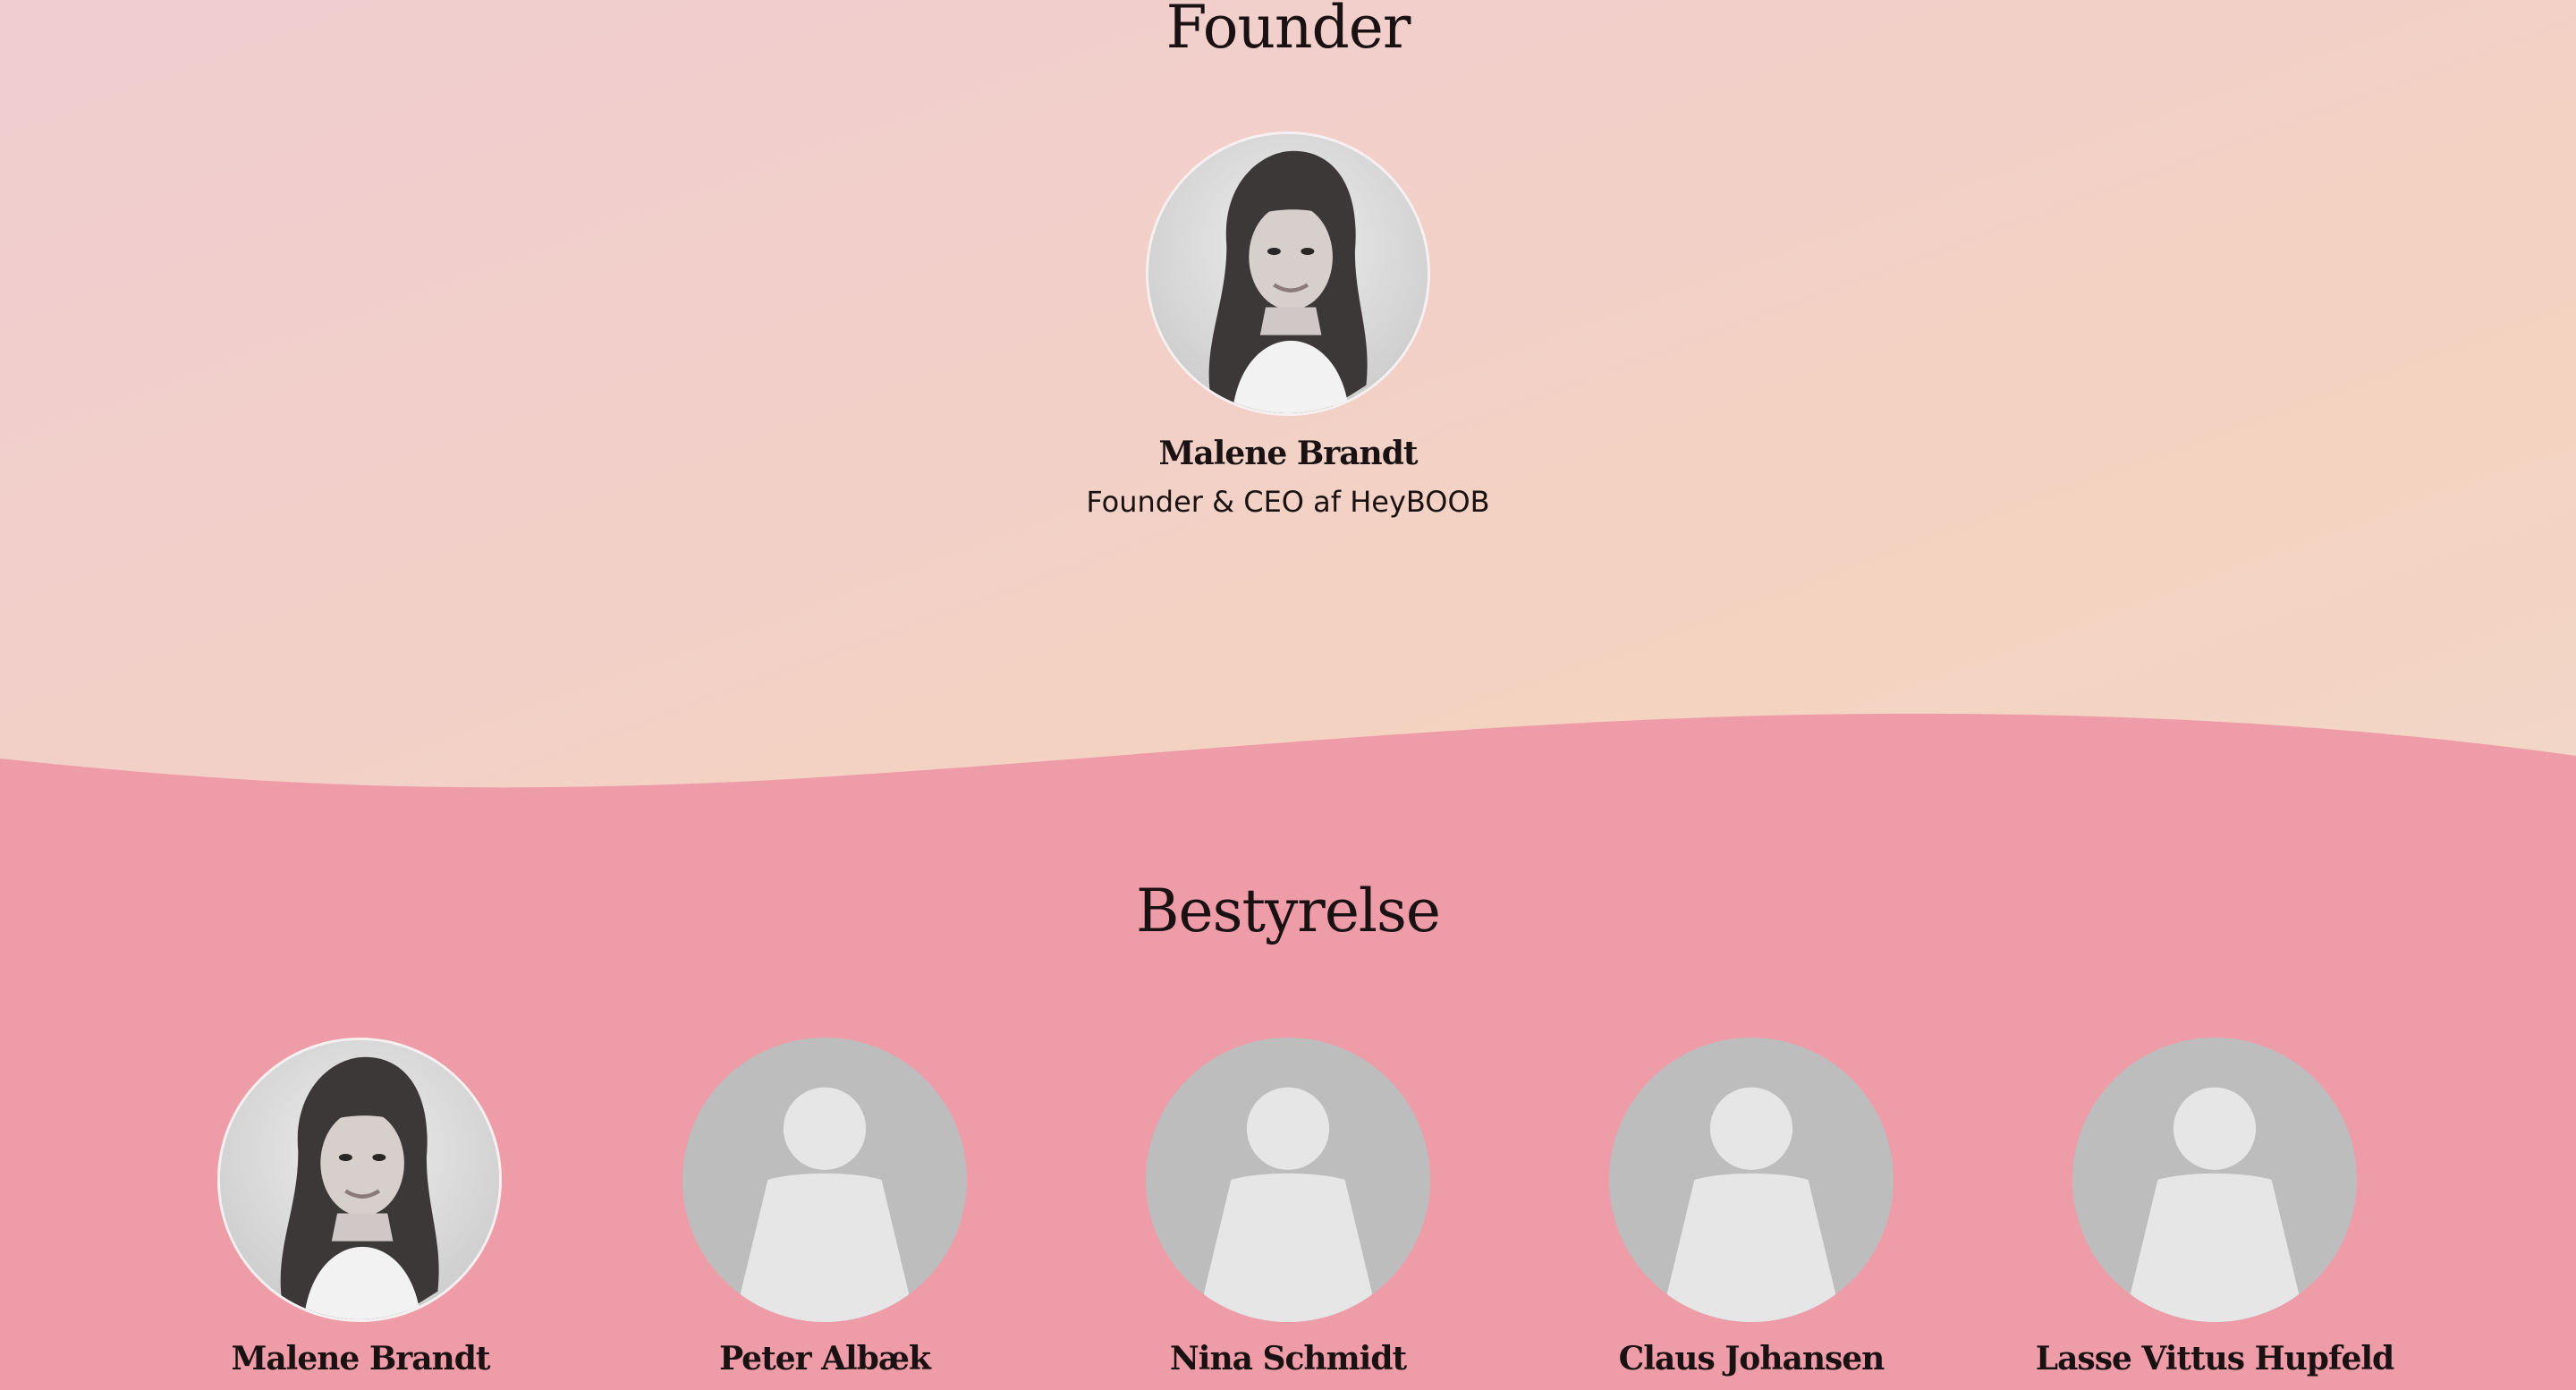 This screenshot has height=1390, width=2576. Describe the element at coordinates (1751, 1358) in the screenshot. I see `board-member-name: Claus Johansen` at that location.